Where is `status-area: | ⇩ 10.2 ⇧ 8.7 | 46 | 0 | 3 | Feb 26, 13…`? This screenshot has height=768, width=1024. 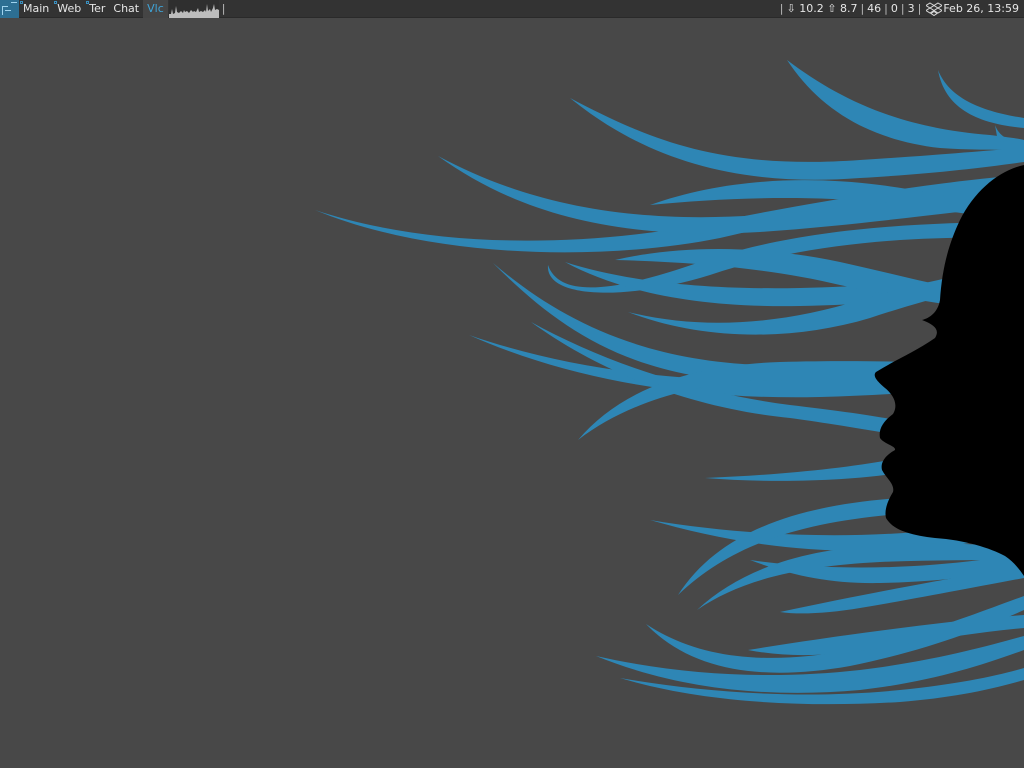
status-area: | ⇩ 10.2 ⇧ 8.7 | 46 | 0 | 3 | Feb 26, 13… is located at coordinates (900, 9).